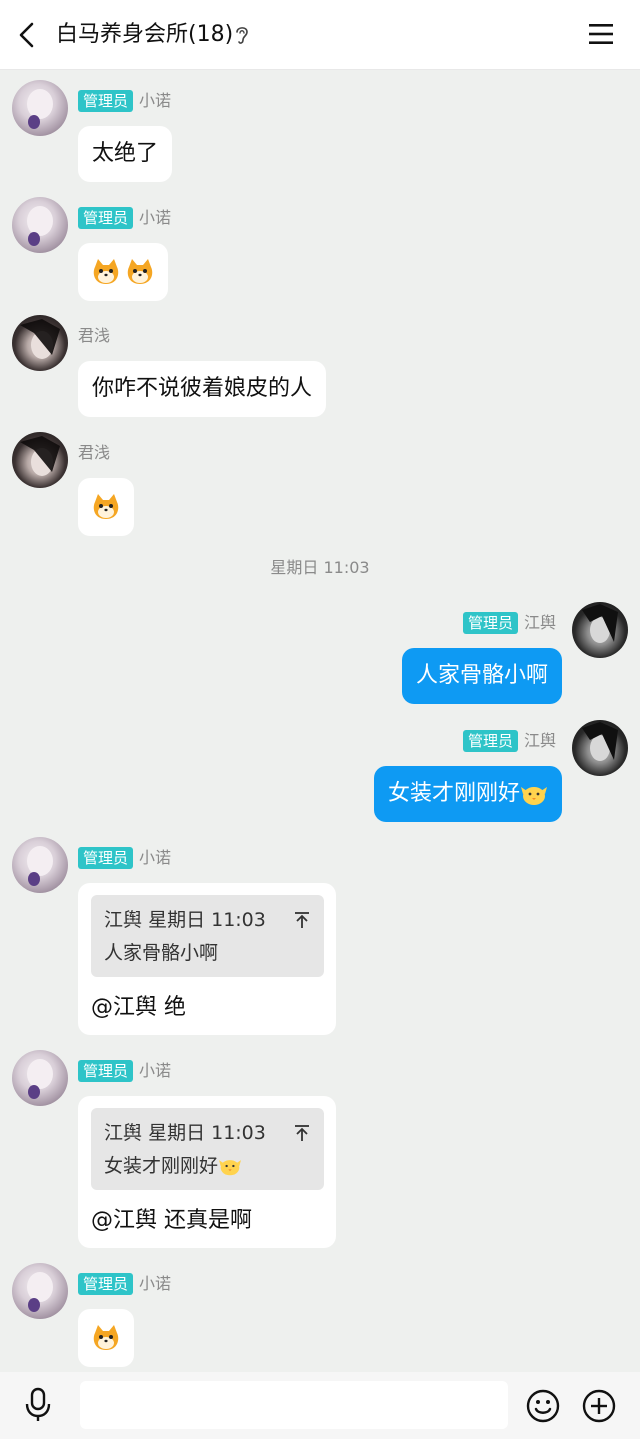 This screenshot has height=1439, width=640. Describe the element at coordinates (144, 35) in the screenshot. I see `group-title: 白马养身会所(18)` at that location.